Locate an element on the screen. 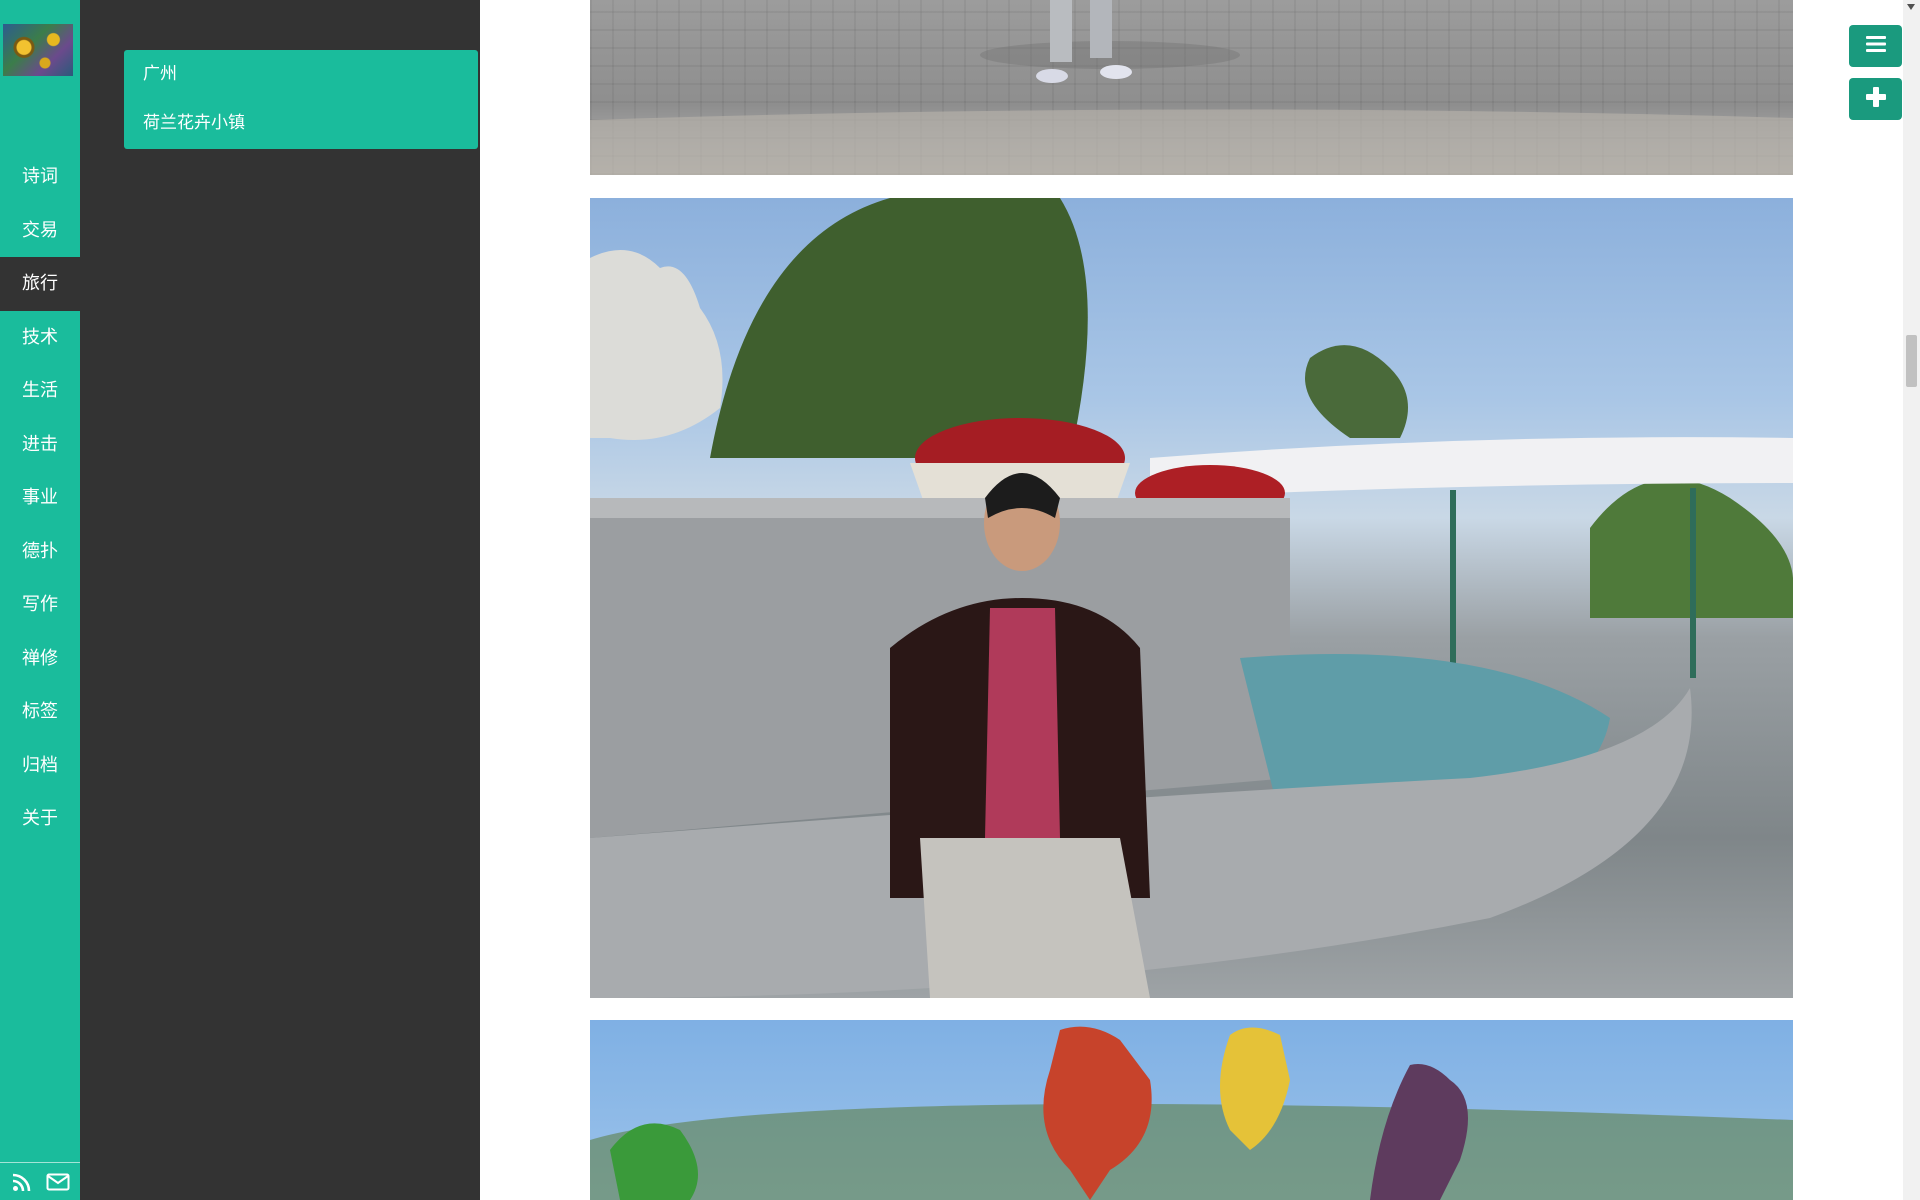  sidebar-item-trading: 交易 is located at coordinates (40, 231).